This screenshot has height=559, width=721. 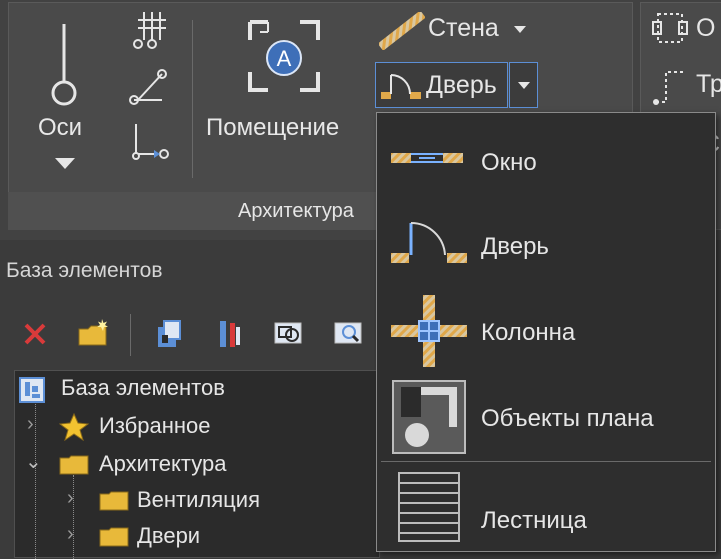 What do you see at coordinates (509, 162) in the screenshot?
I see `menu-item-label: Окно` at bounding box center [509, 162].